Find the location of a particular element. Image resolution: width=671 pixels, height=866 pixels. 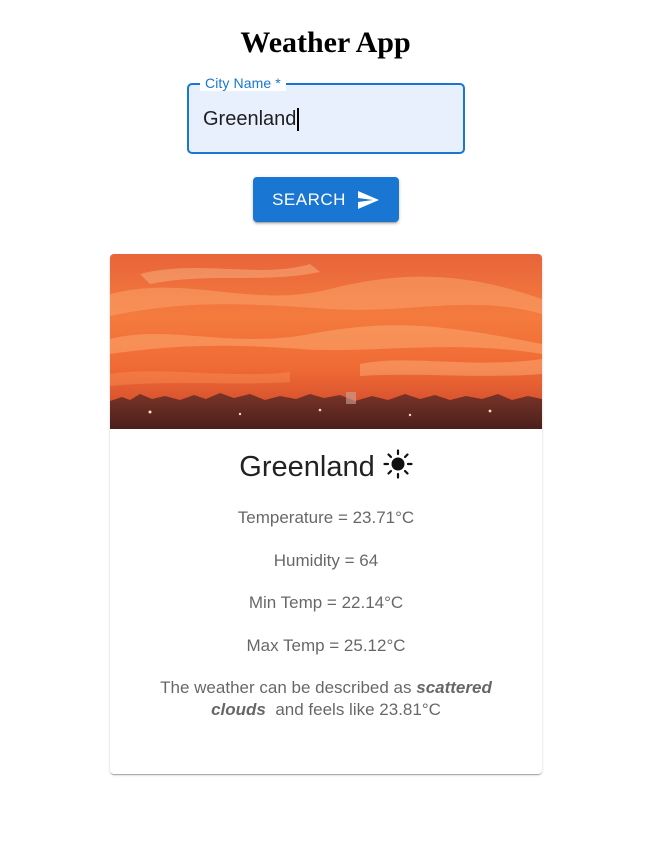

text-caret is located at coordinates (298, 119).